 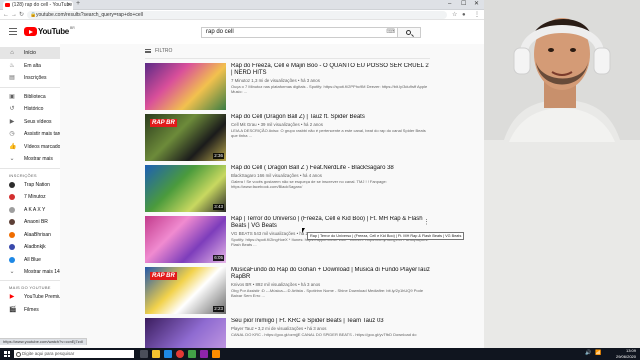 What do you see at coordinates (12, 121) in the screenshot?
I see `your-videos-icon: ▶` at bounding box center [12, 121].